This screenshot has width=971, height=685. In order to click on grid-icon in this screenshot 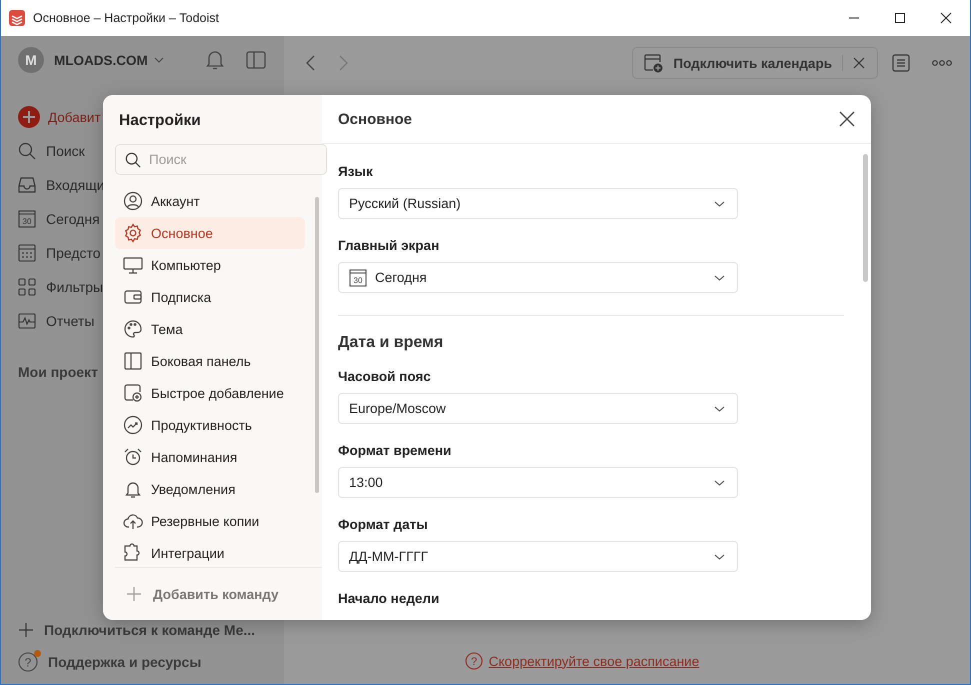, I will do `click(27, 287)`.